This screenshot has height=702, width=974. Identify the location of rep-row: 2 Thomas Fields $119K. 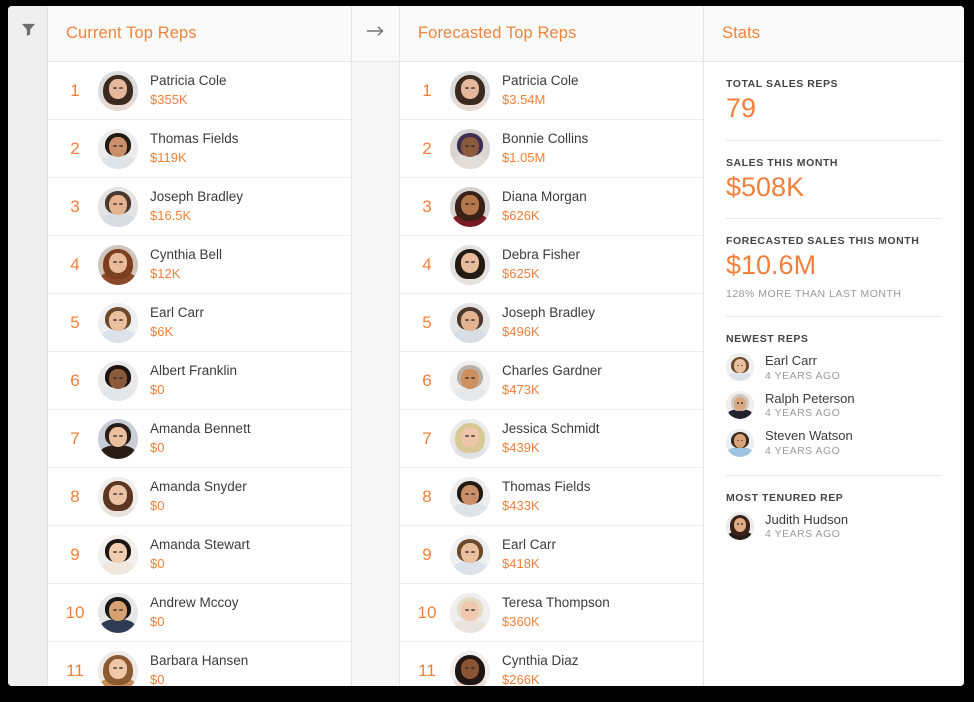
(199, 149).